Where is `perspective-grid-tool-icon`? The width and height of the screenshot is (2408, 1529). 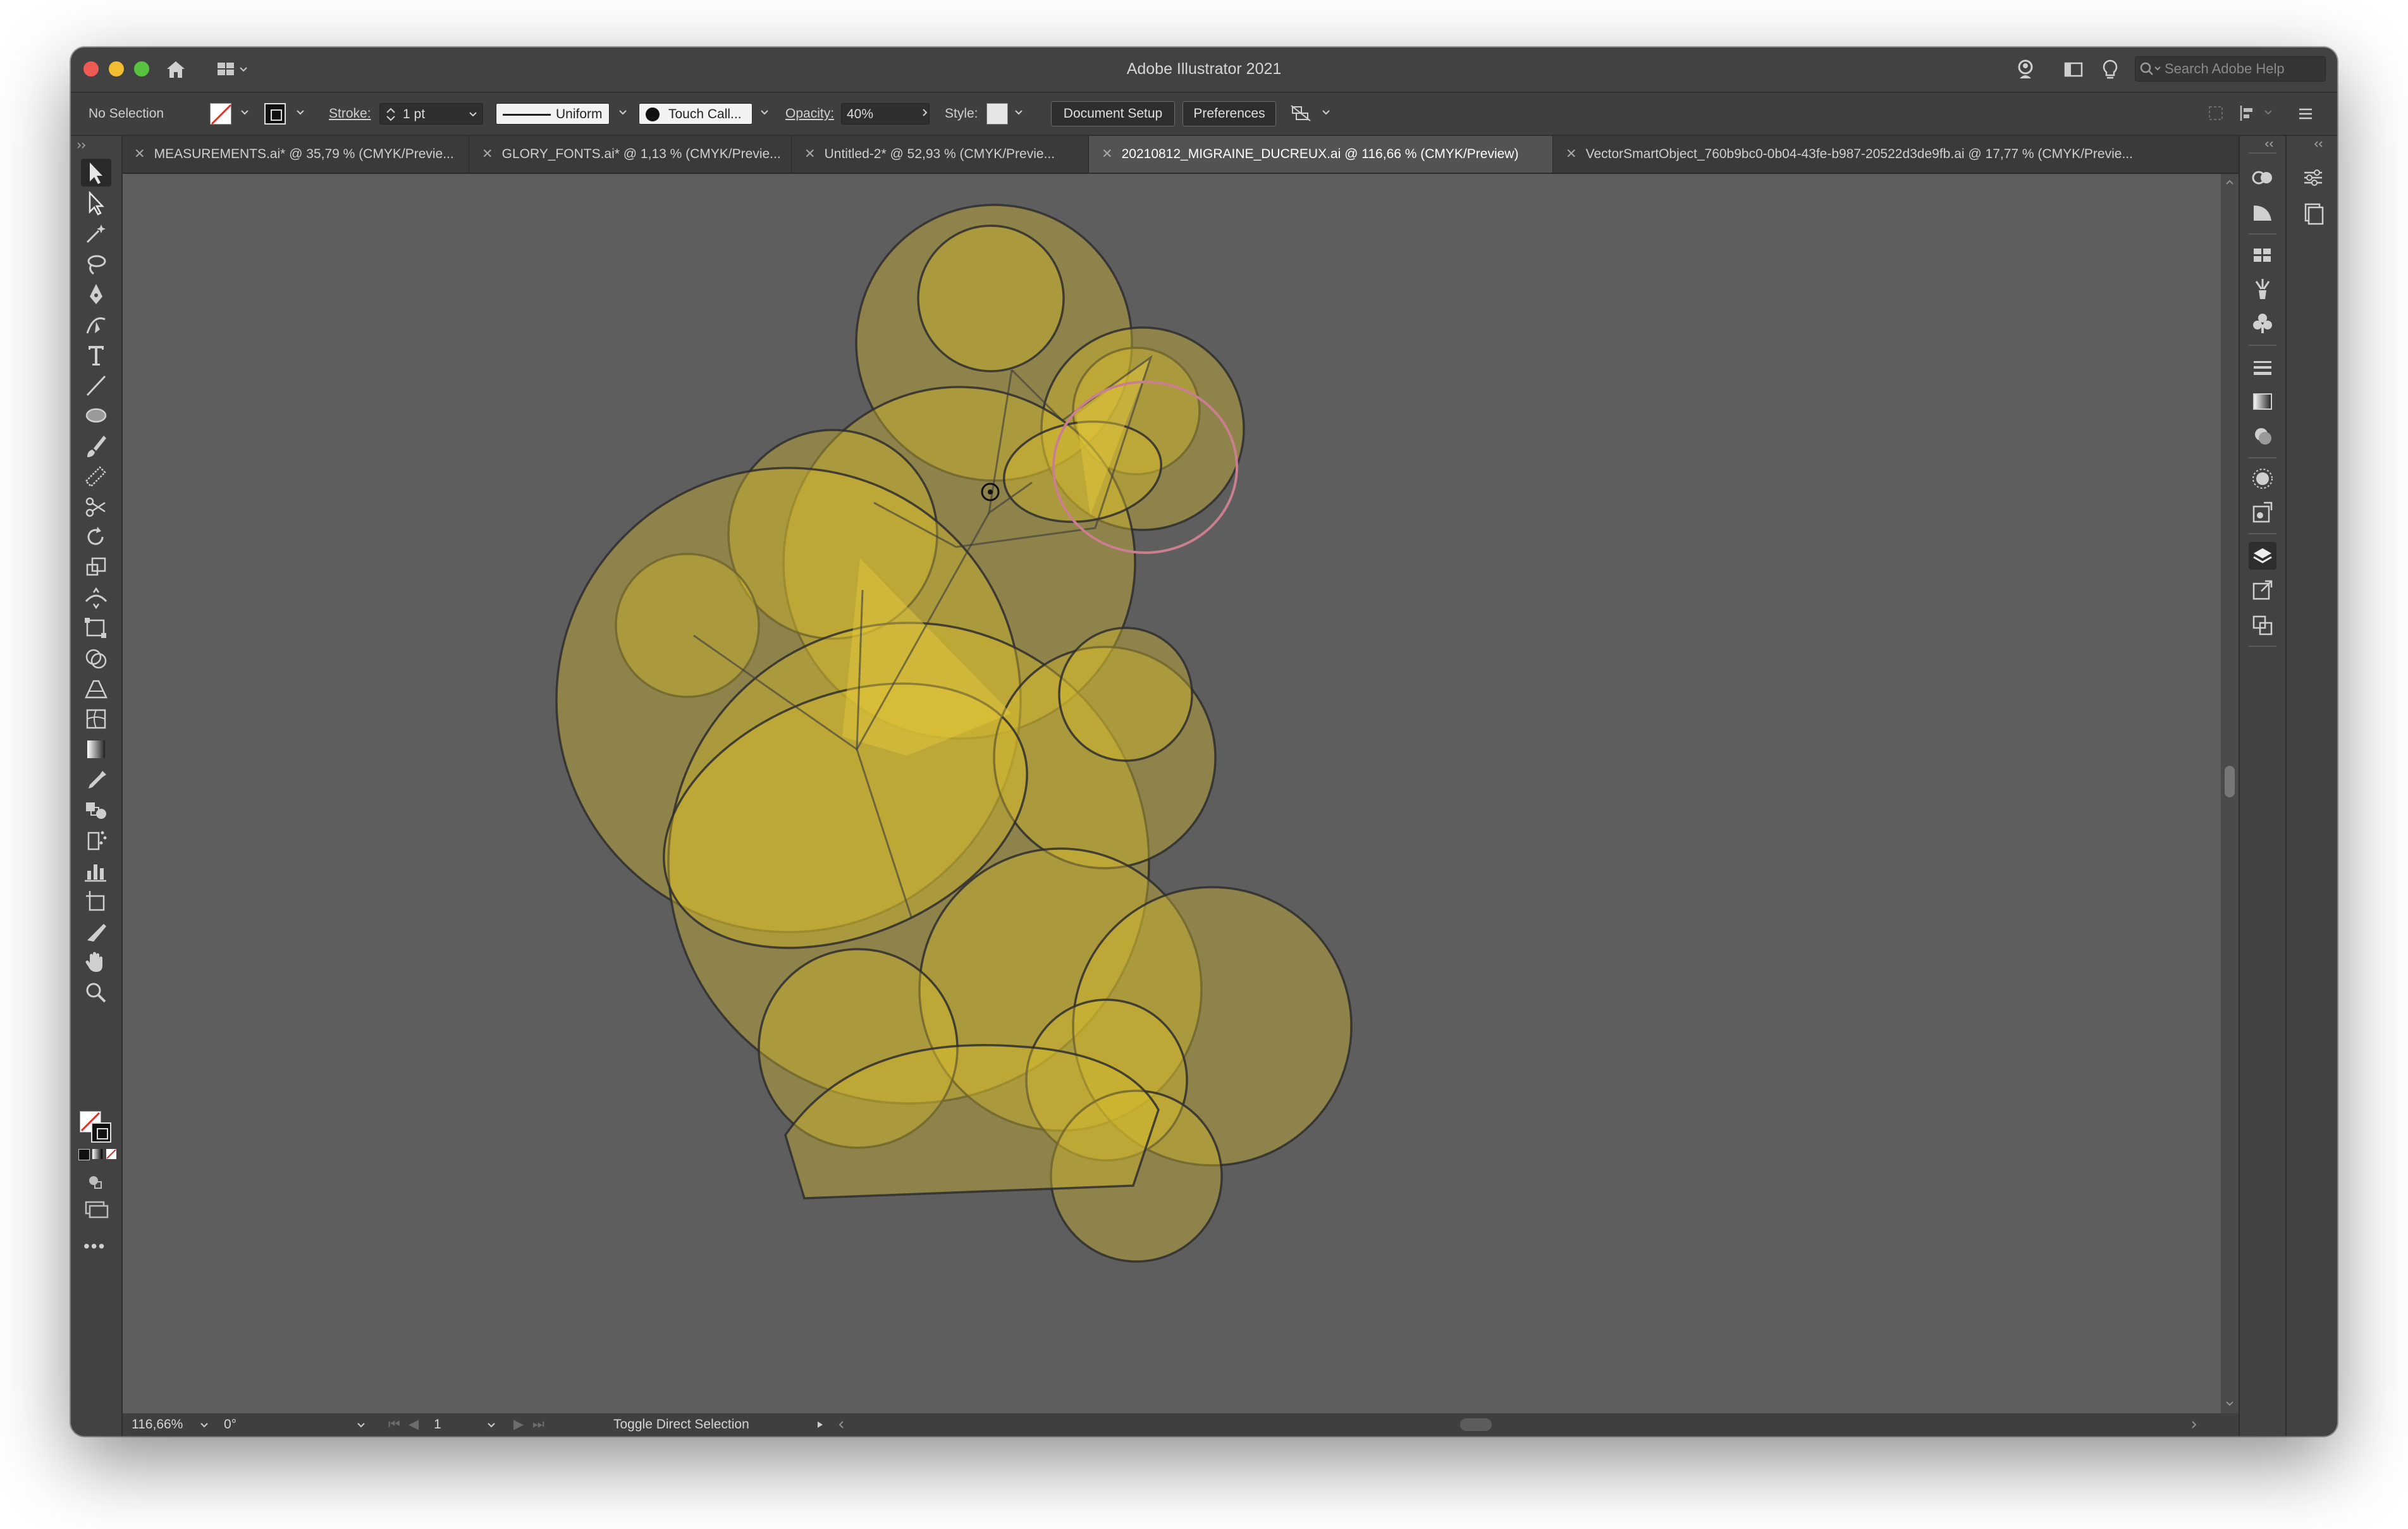
perspective-grid-tool-icon is located at coordinates (96, 689).